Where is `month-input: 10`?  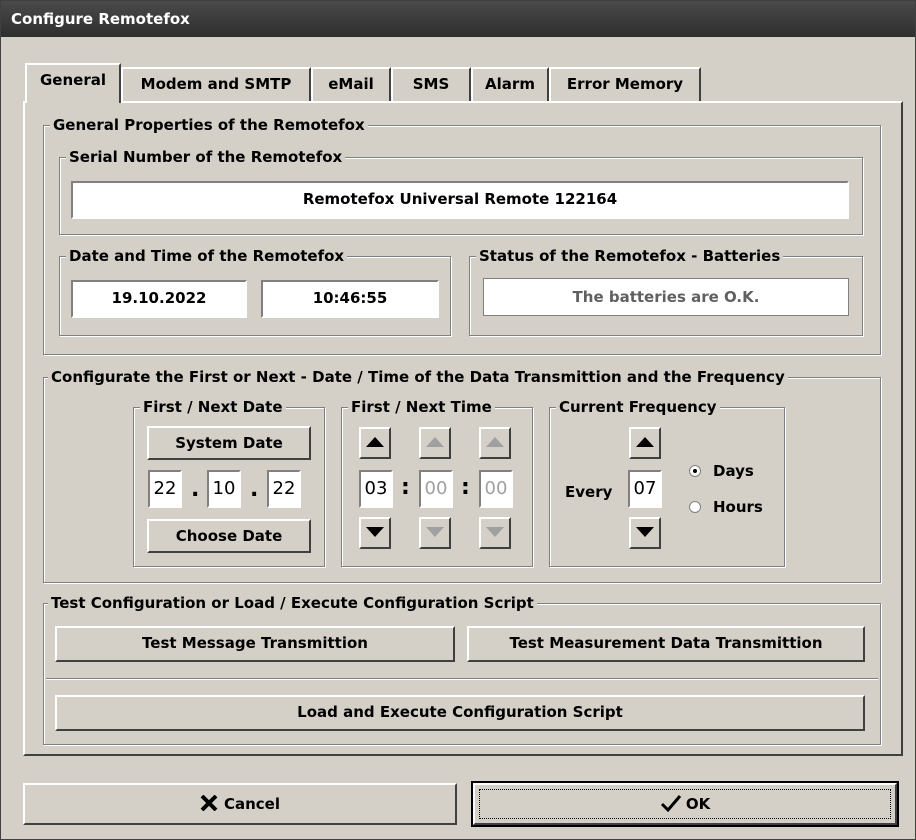
month-input: 10 is located at coordinates (224, 489).